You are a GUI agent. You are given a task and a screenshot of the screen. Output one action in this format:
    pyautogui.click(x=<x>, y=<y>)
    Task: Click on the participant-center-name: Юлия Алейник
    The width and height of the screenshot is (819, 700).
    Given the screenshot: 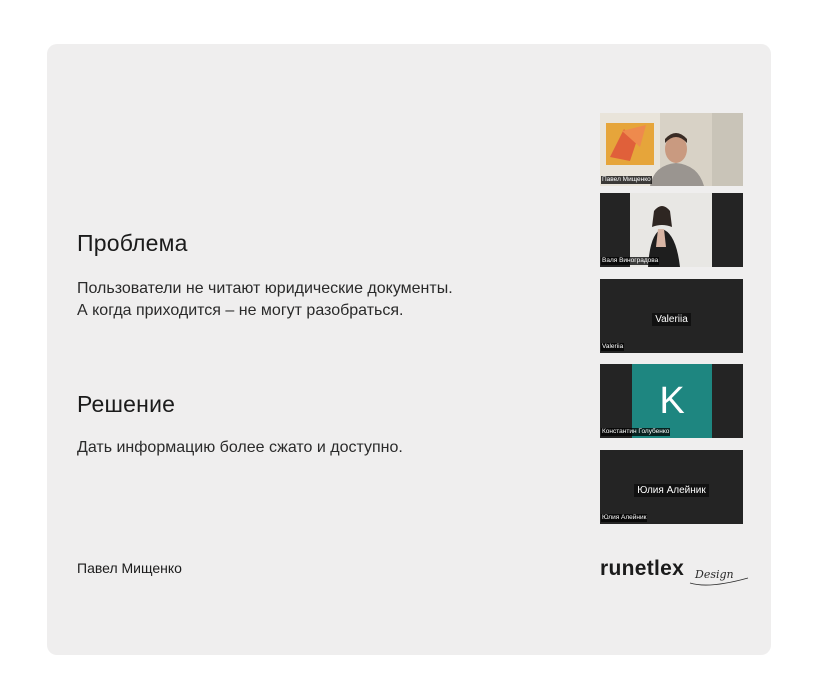 What is the action you would take?
    pyautogui.click(x=671, y=489)
    